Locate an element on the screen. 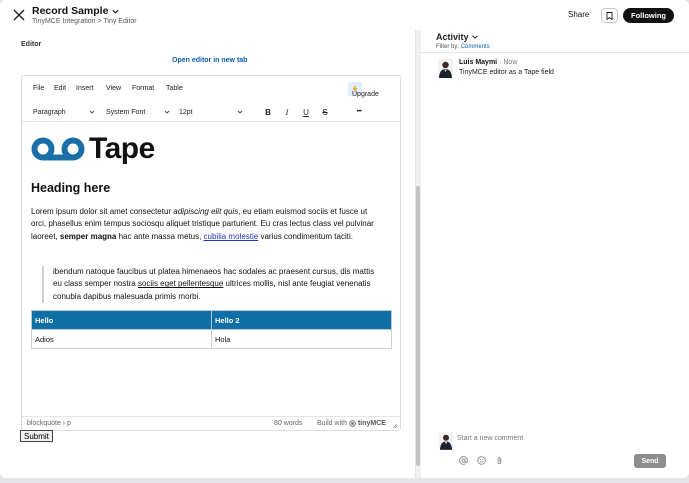  open-in-new-tab-link: Open editor in new tab is located at coordinates (209, 60).